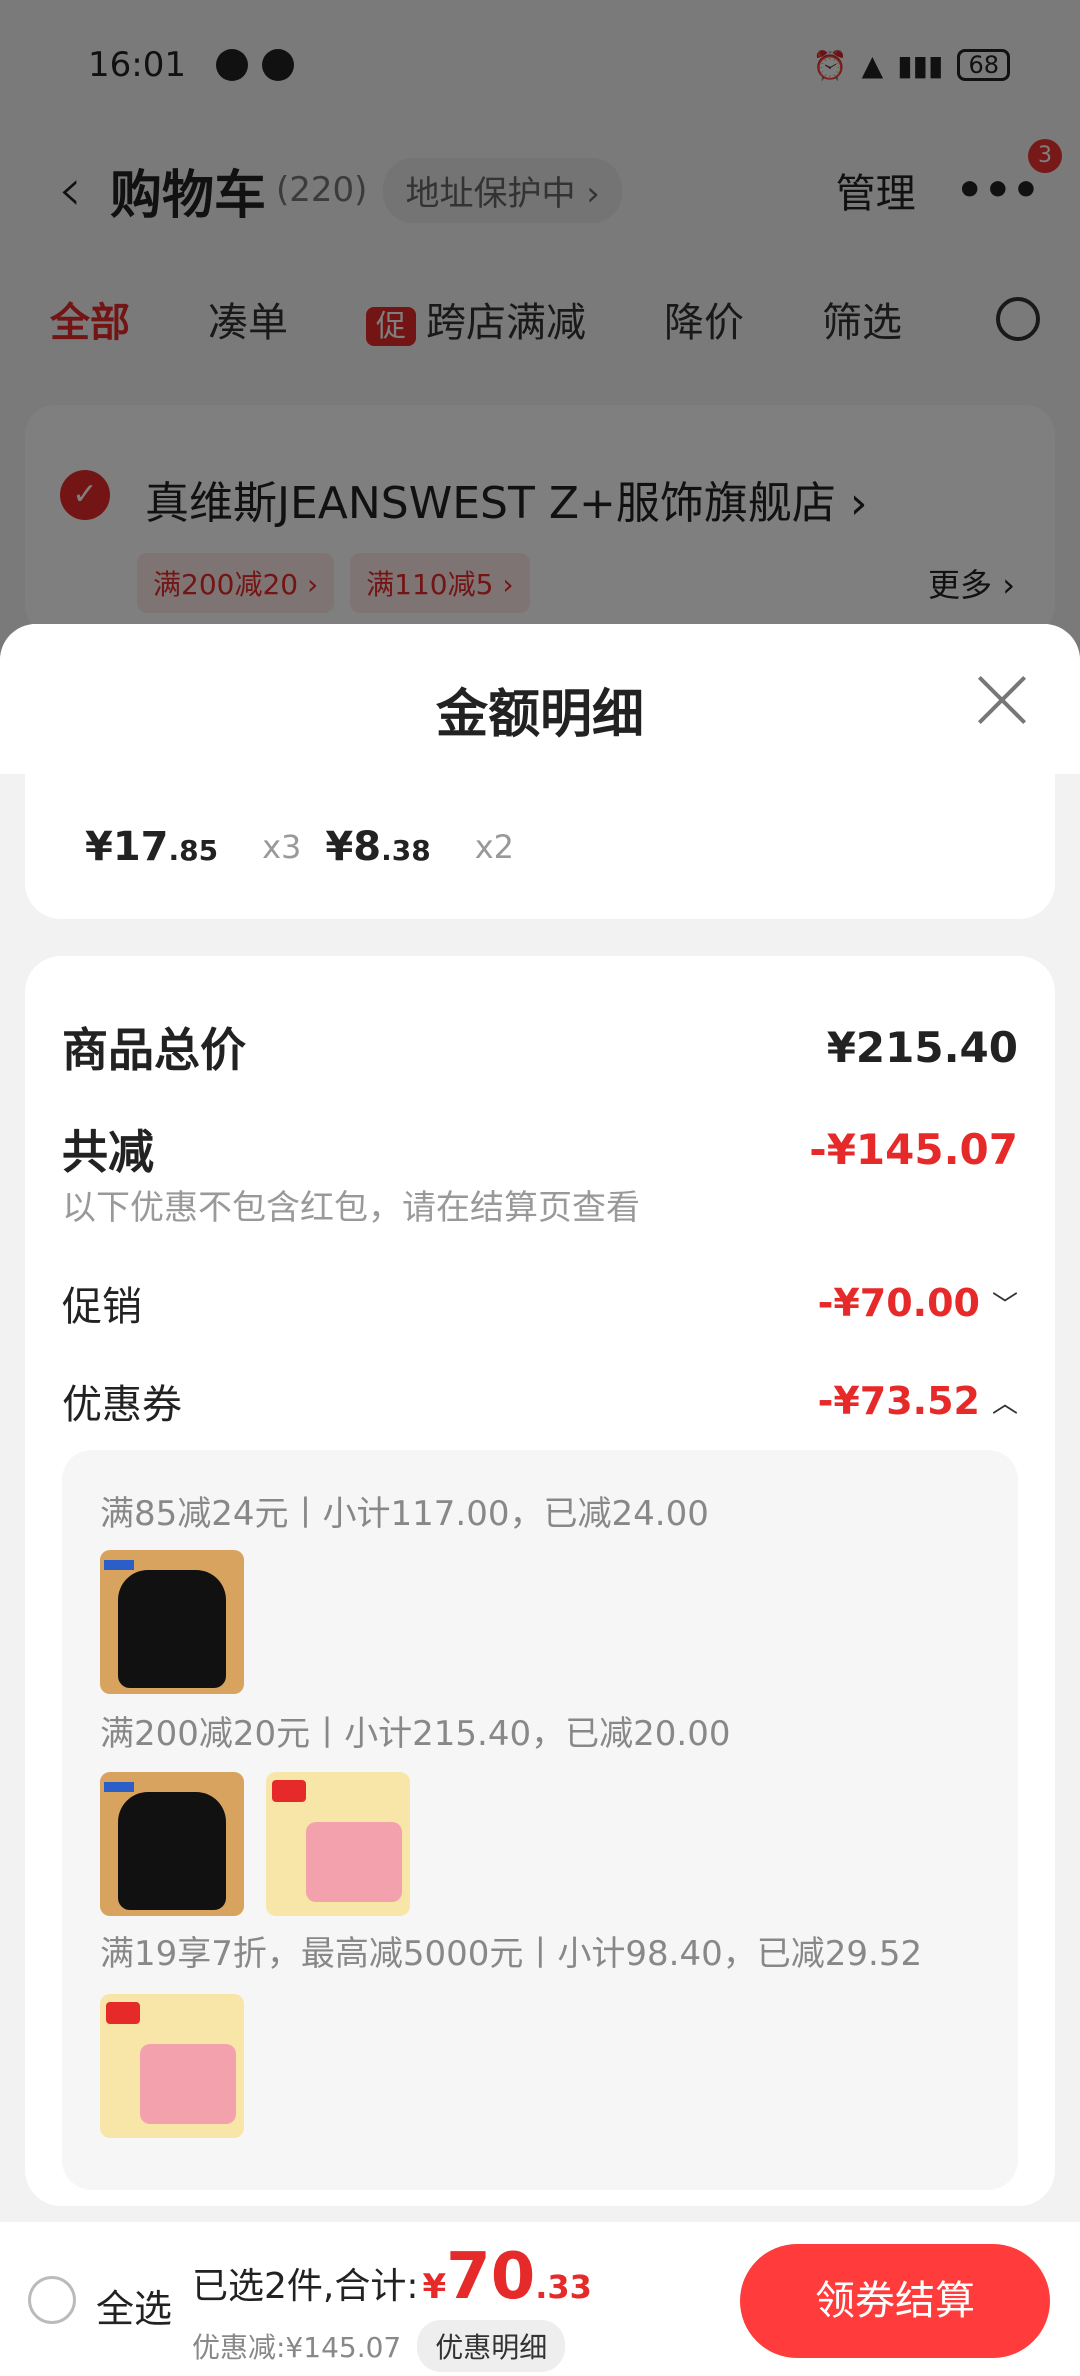 This screenshot has width=1080, height=2376. I want to click on coupon-group-title: 满85减24元丨小计117.00，已减24.00, so click(404, 1514).